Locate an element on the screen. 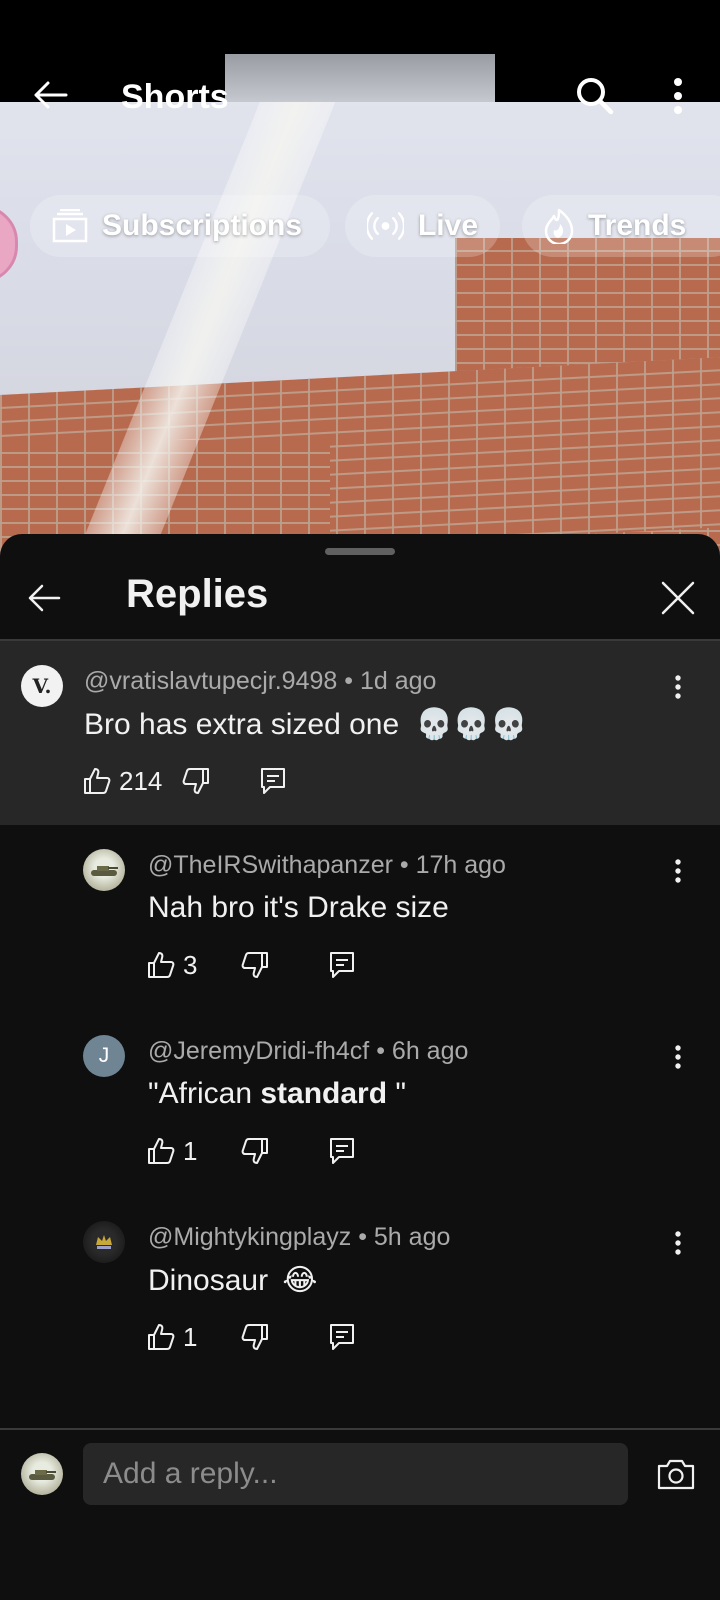 The width and height of the screenshot is (720, 1600). comment-author: @JeremyDridi-fh4cf is located at coordinates (258, 1051).